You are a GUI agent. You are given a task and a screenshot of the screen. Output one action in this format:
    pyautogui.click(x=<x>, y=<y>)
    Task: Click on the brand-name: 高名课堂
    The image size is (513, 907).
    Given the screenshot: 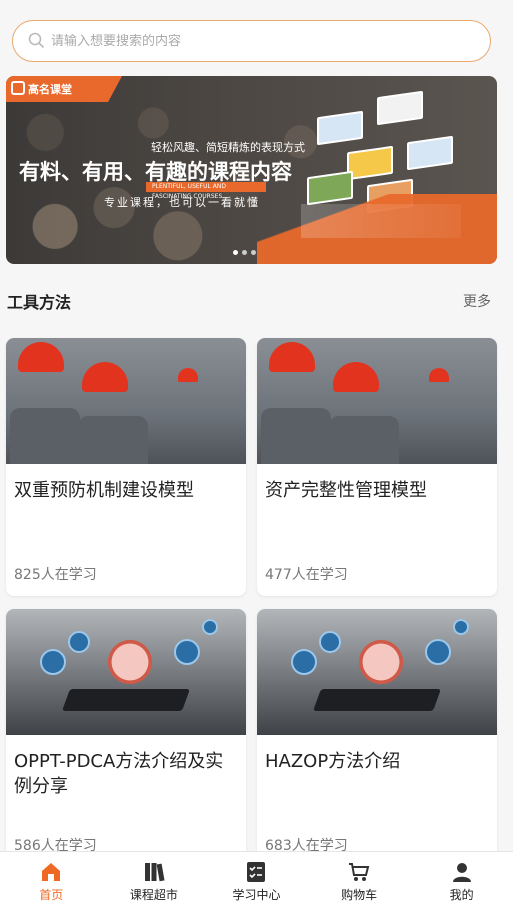 What is the action you would take?
    pyautogui.click(x=50, y=89)
    